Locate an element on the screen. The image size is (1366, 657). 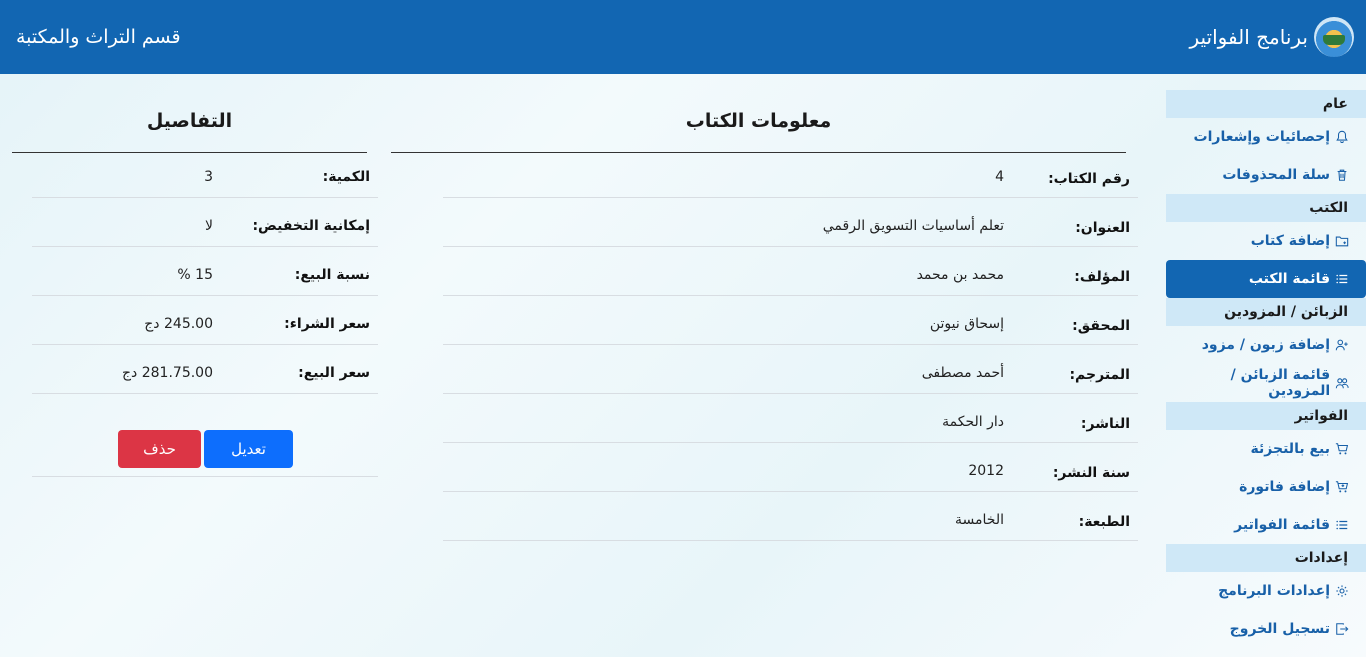
sidebar-item-add-book: إضافة كتاب is located at coordinates (1266, 241).